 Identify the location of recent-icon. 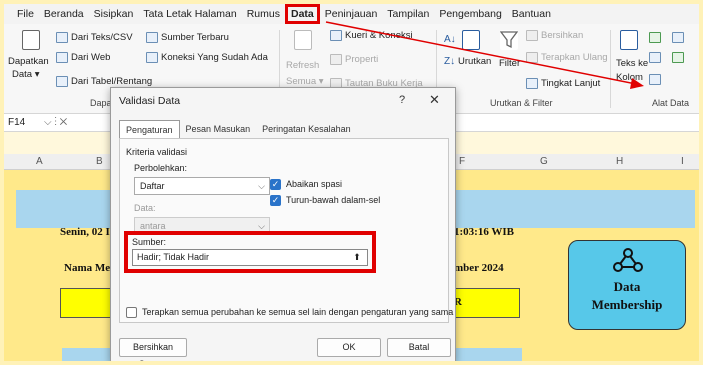
(152, 37).